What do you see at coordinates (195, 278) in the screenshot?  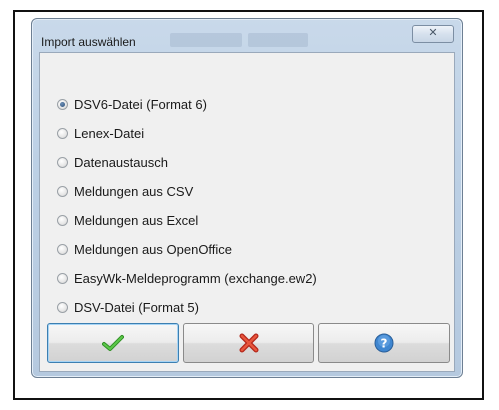 I see `option-label: EasyWk-Meldeprogramm (exchange.ew2)` at bounding box center [195, 278].